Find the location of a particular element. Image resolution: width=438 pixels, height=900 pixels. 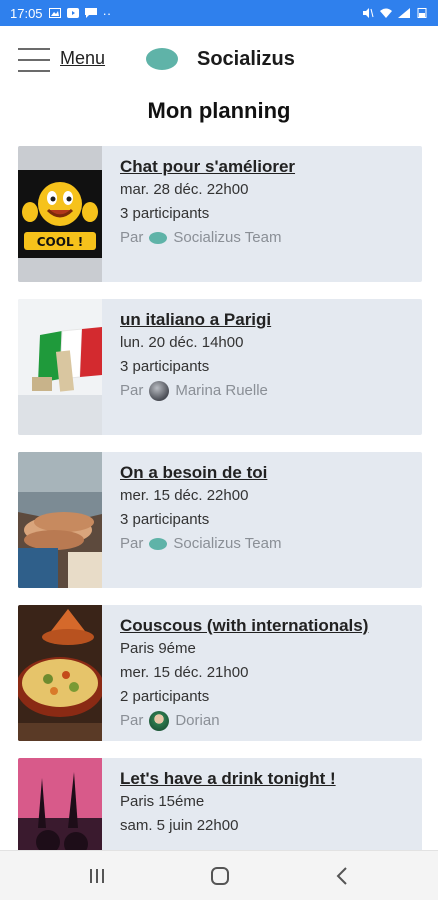

event-date: lun. 20 déc. 14h00 is located at coordinates (182, 342).